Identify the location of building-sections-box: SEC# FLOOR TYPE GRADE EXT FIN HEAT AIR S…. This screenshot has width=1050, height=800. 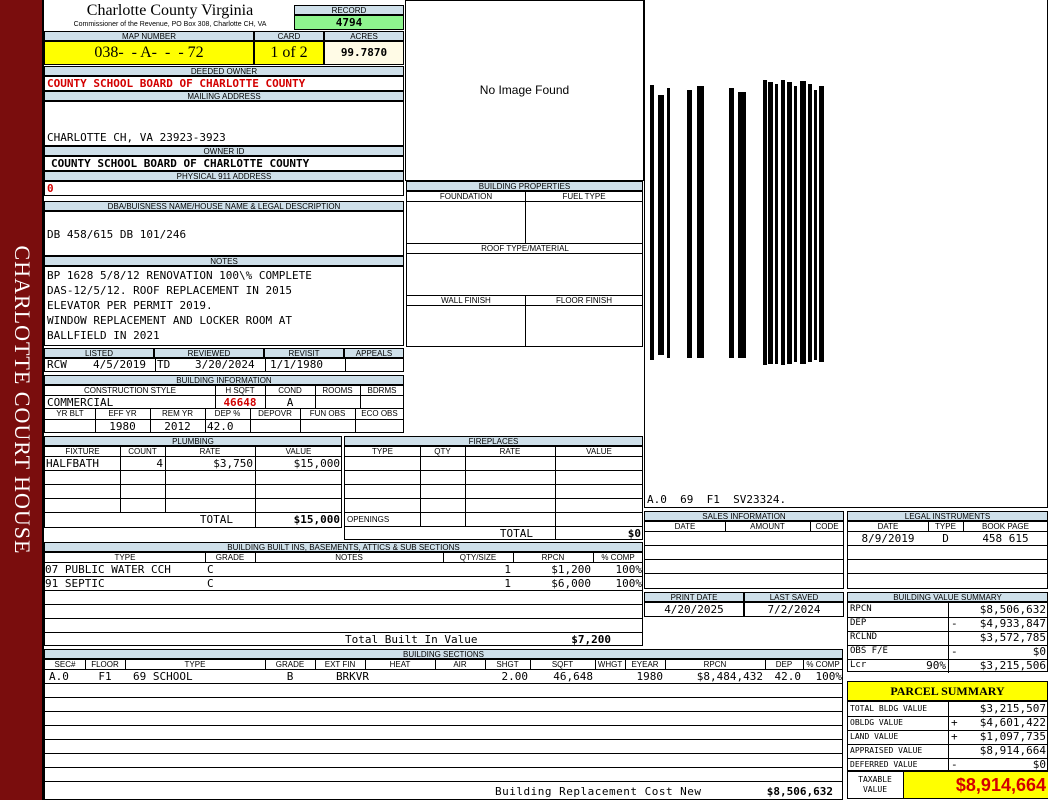
(443, 729).